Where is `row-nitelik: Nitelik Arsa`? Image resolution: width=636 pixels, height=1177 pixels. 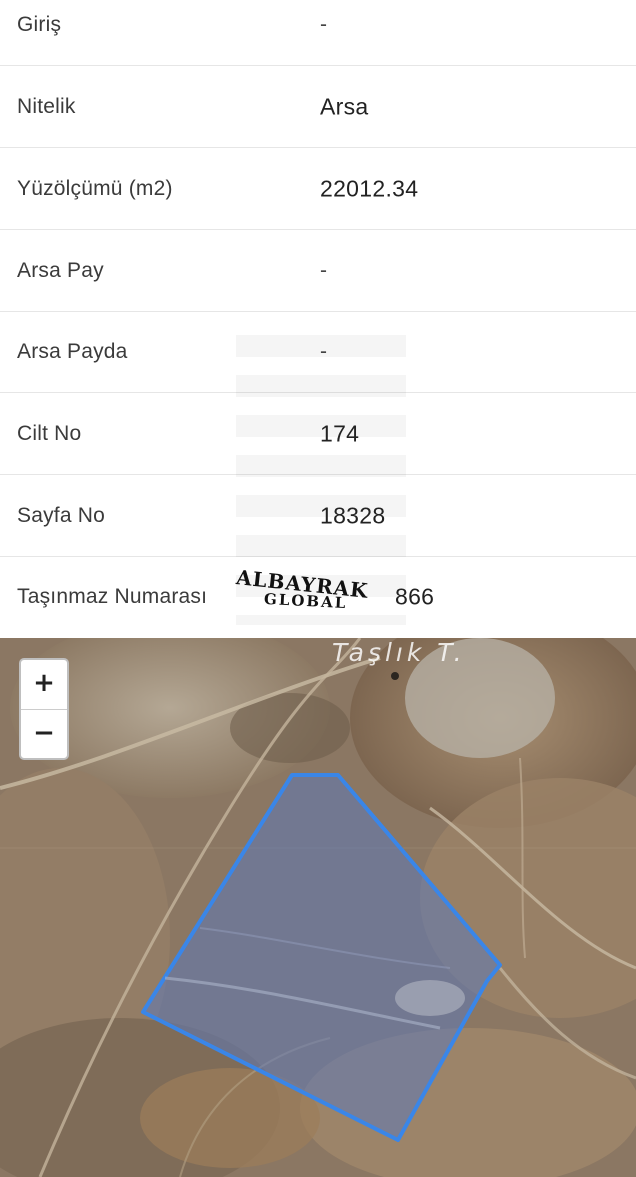
row-nitelik: Nitelik Arsa is located at coordinates (318, 107).